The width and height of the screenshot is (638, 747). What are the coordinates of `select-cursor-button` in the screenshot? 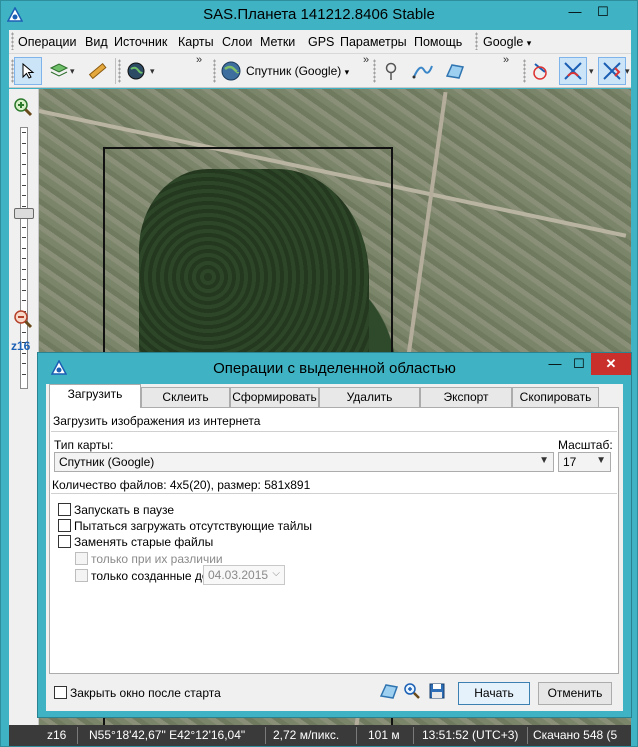 It's located at (28, 71).